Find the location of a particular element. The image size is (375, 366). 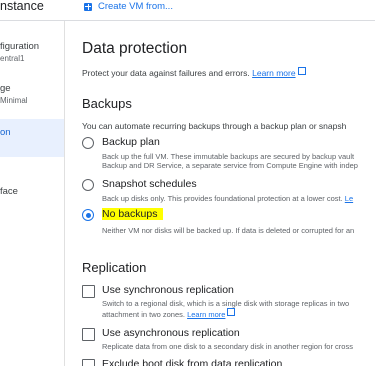

create-vm-icon is located at coordinates (88, 6).